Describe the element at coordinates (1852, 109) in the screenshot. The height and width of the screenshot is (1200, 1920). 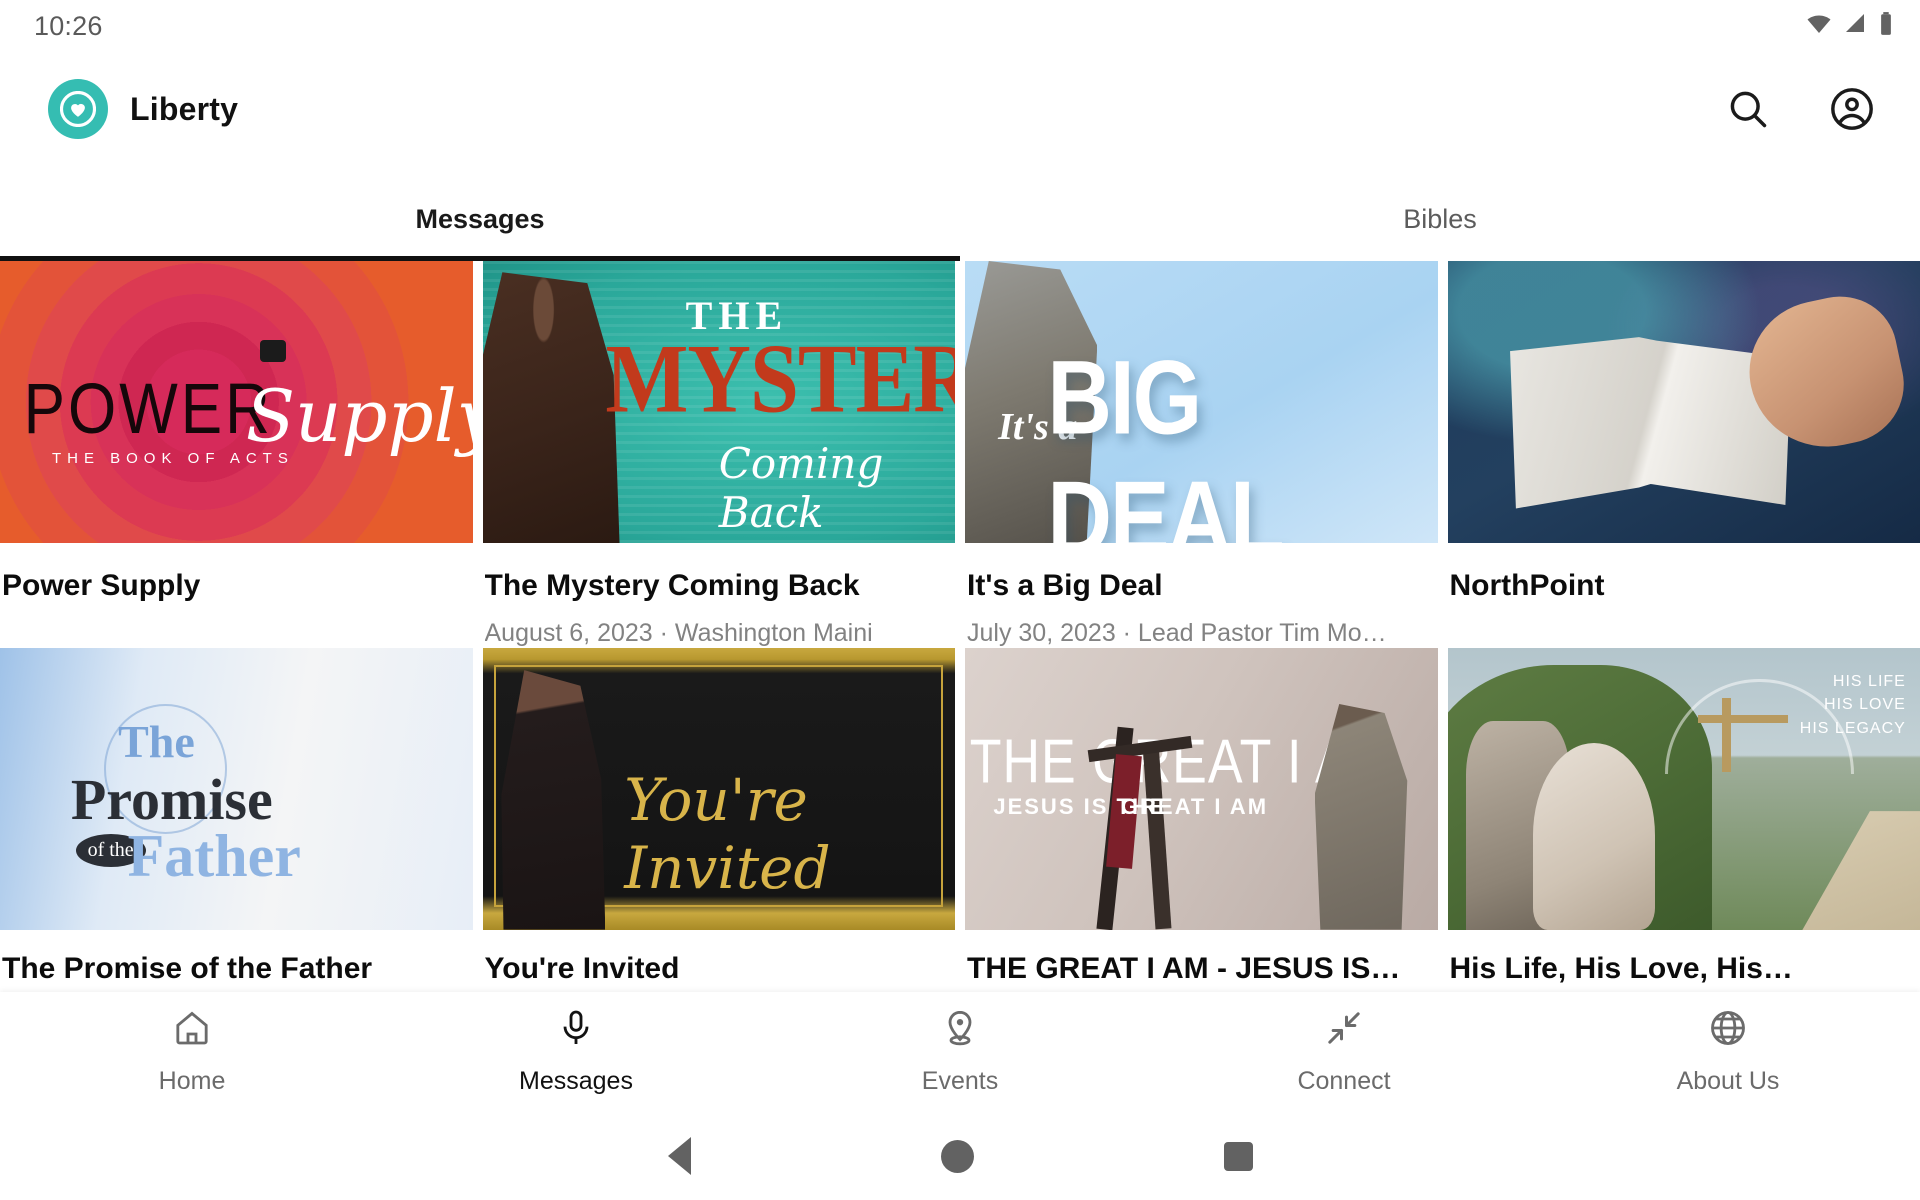
I see `account-circle-icon` at that location.